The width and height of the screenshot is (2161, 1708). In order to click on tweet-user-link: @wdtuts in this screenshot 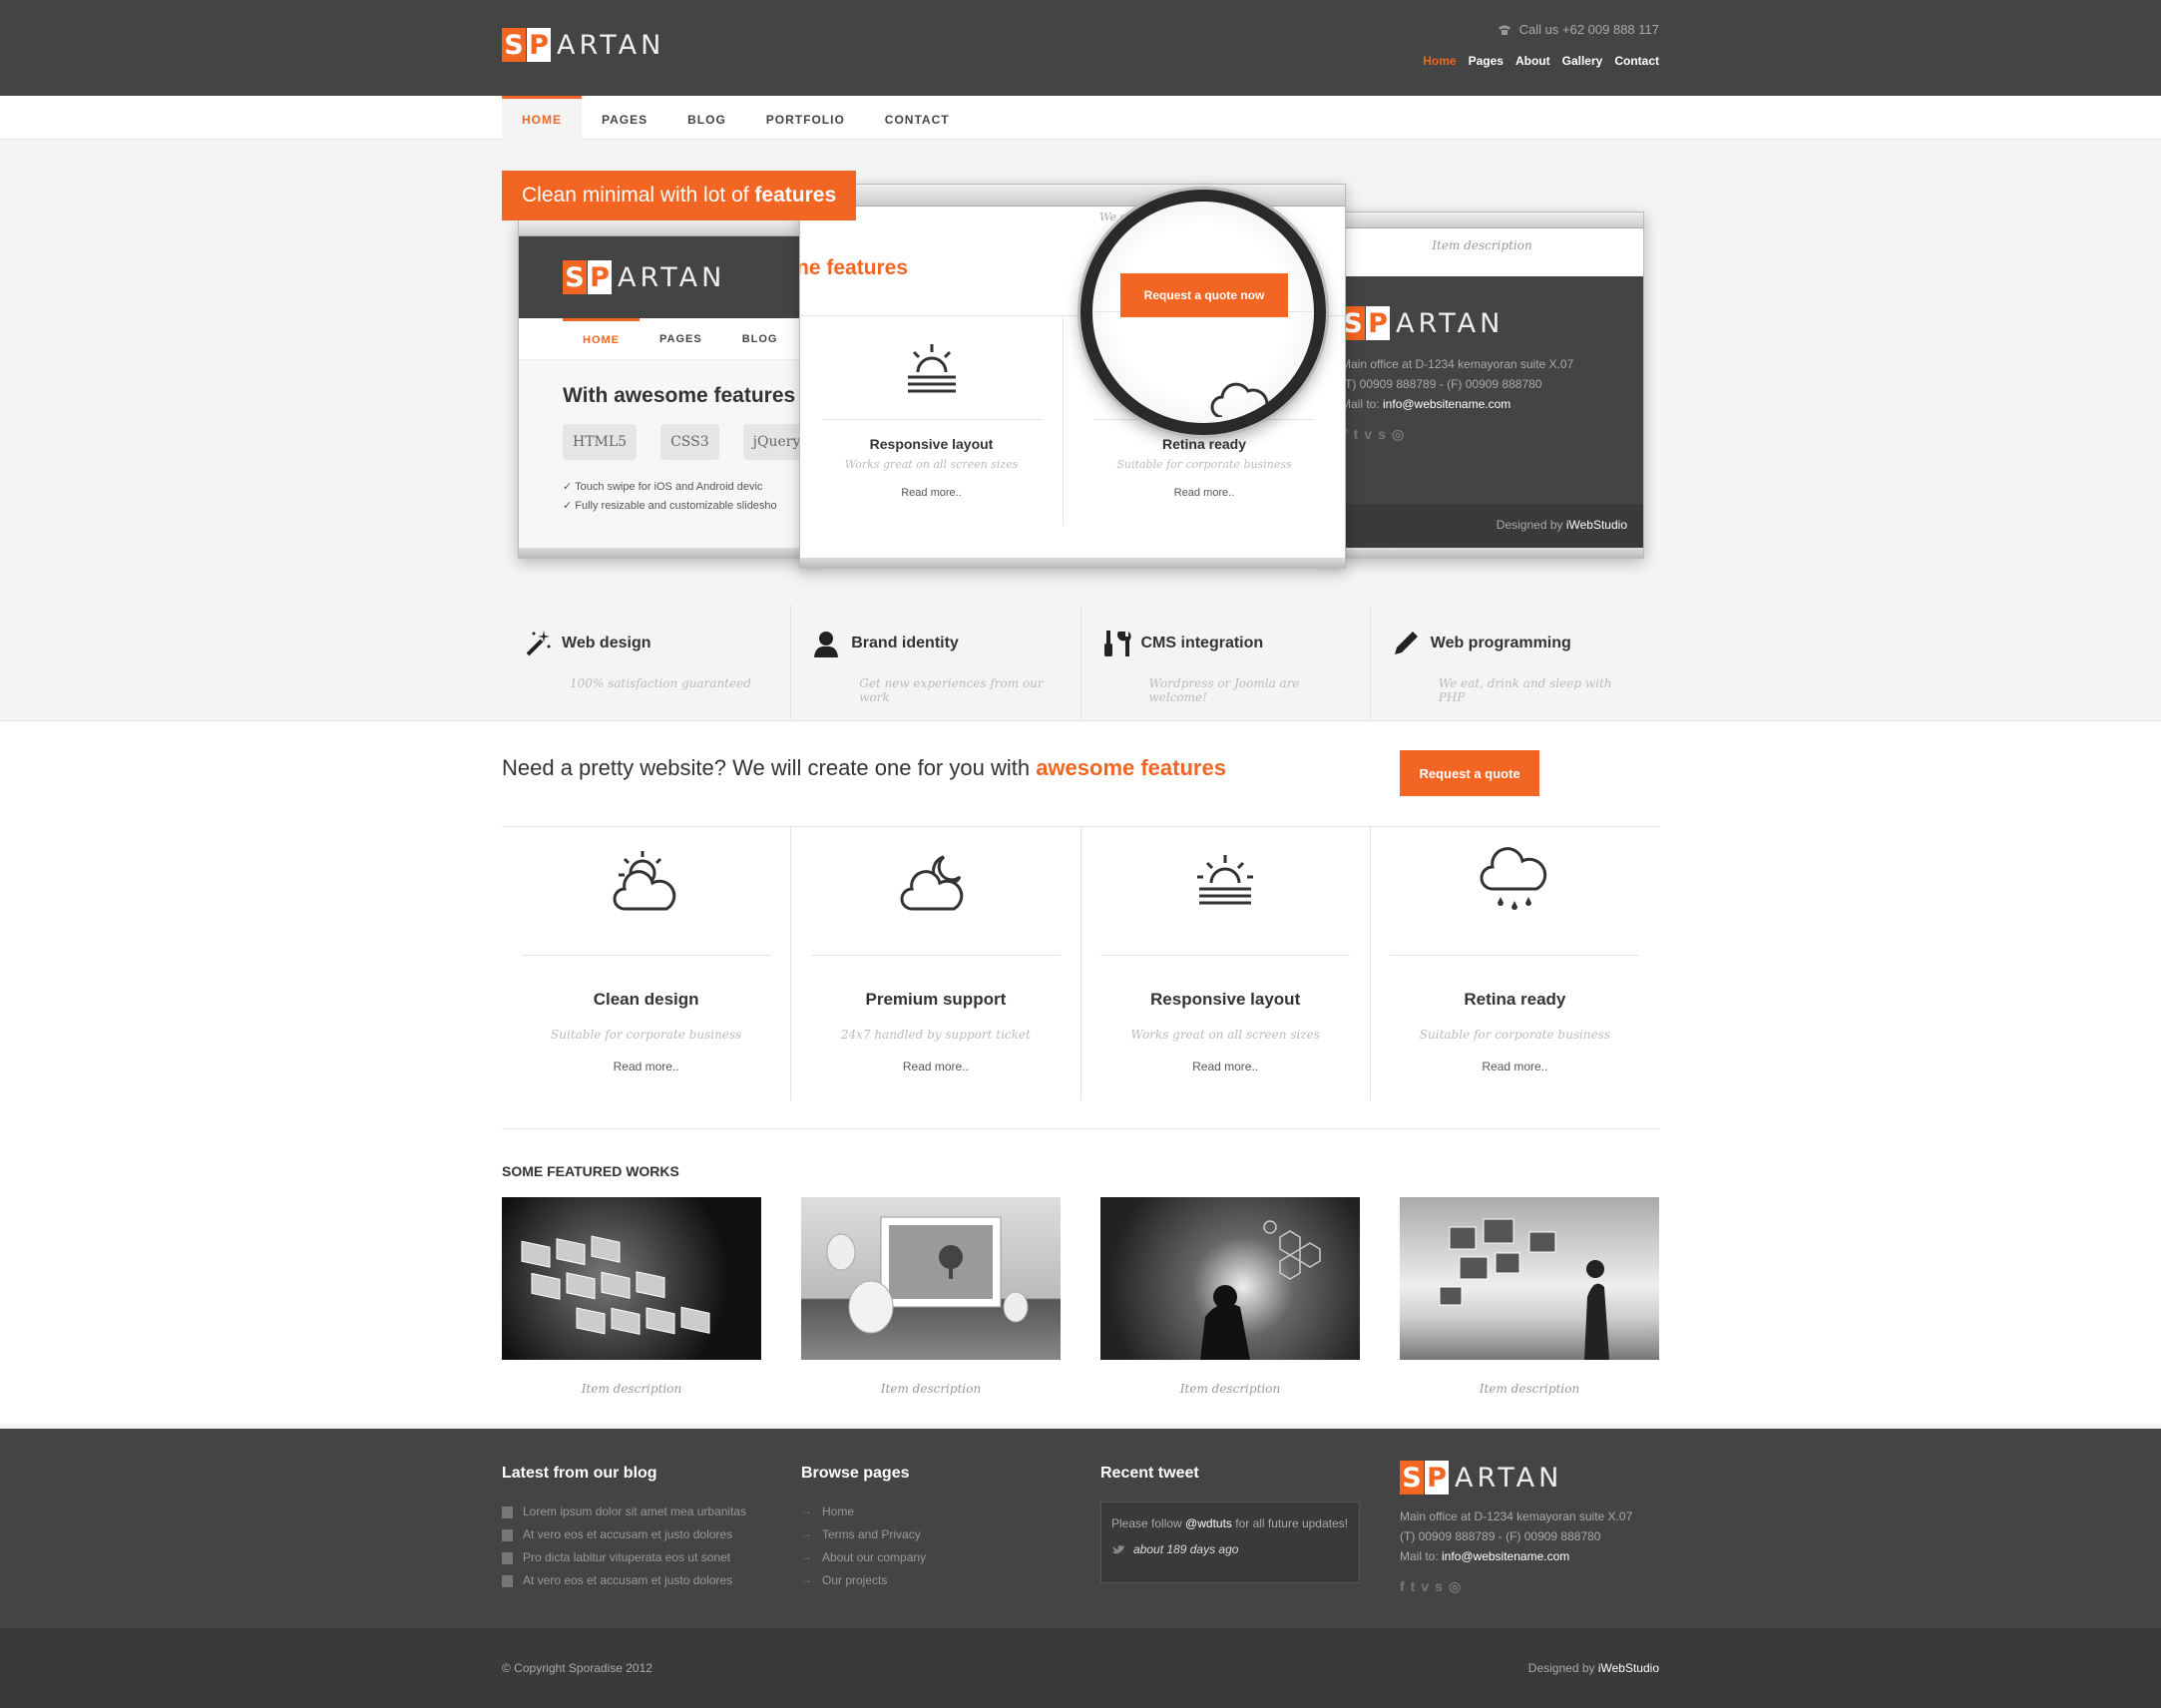, I will do `click(1208, 1523)`.